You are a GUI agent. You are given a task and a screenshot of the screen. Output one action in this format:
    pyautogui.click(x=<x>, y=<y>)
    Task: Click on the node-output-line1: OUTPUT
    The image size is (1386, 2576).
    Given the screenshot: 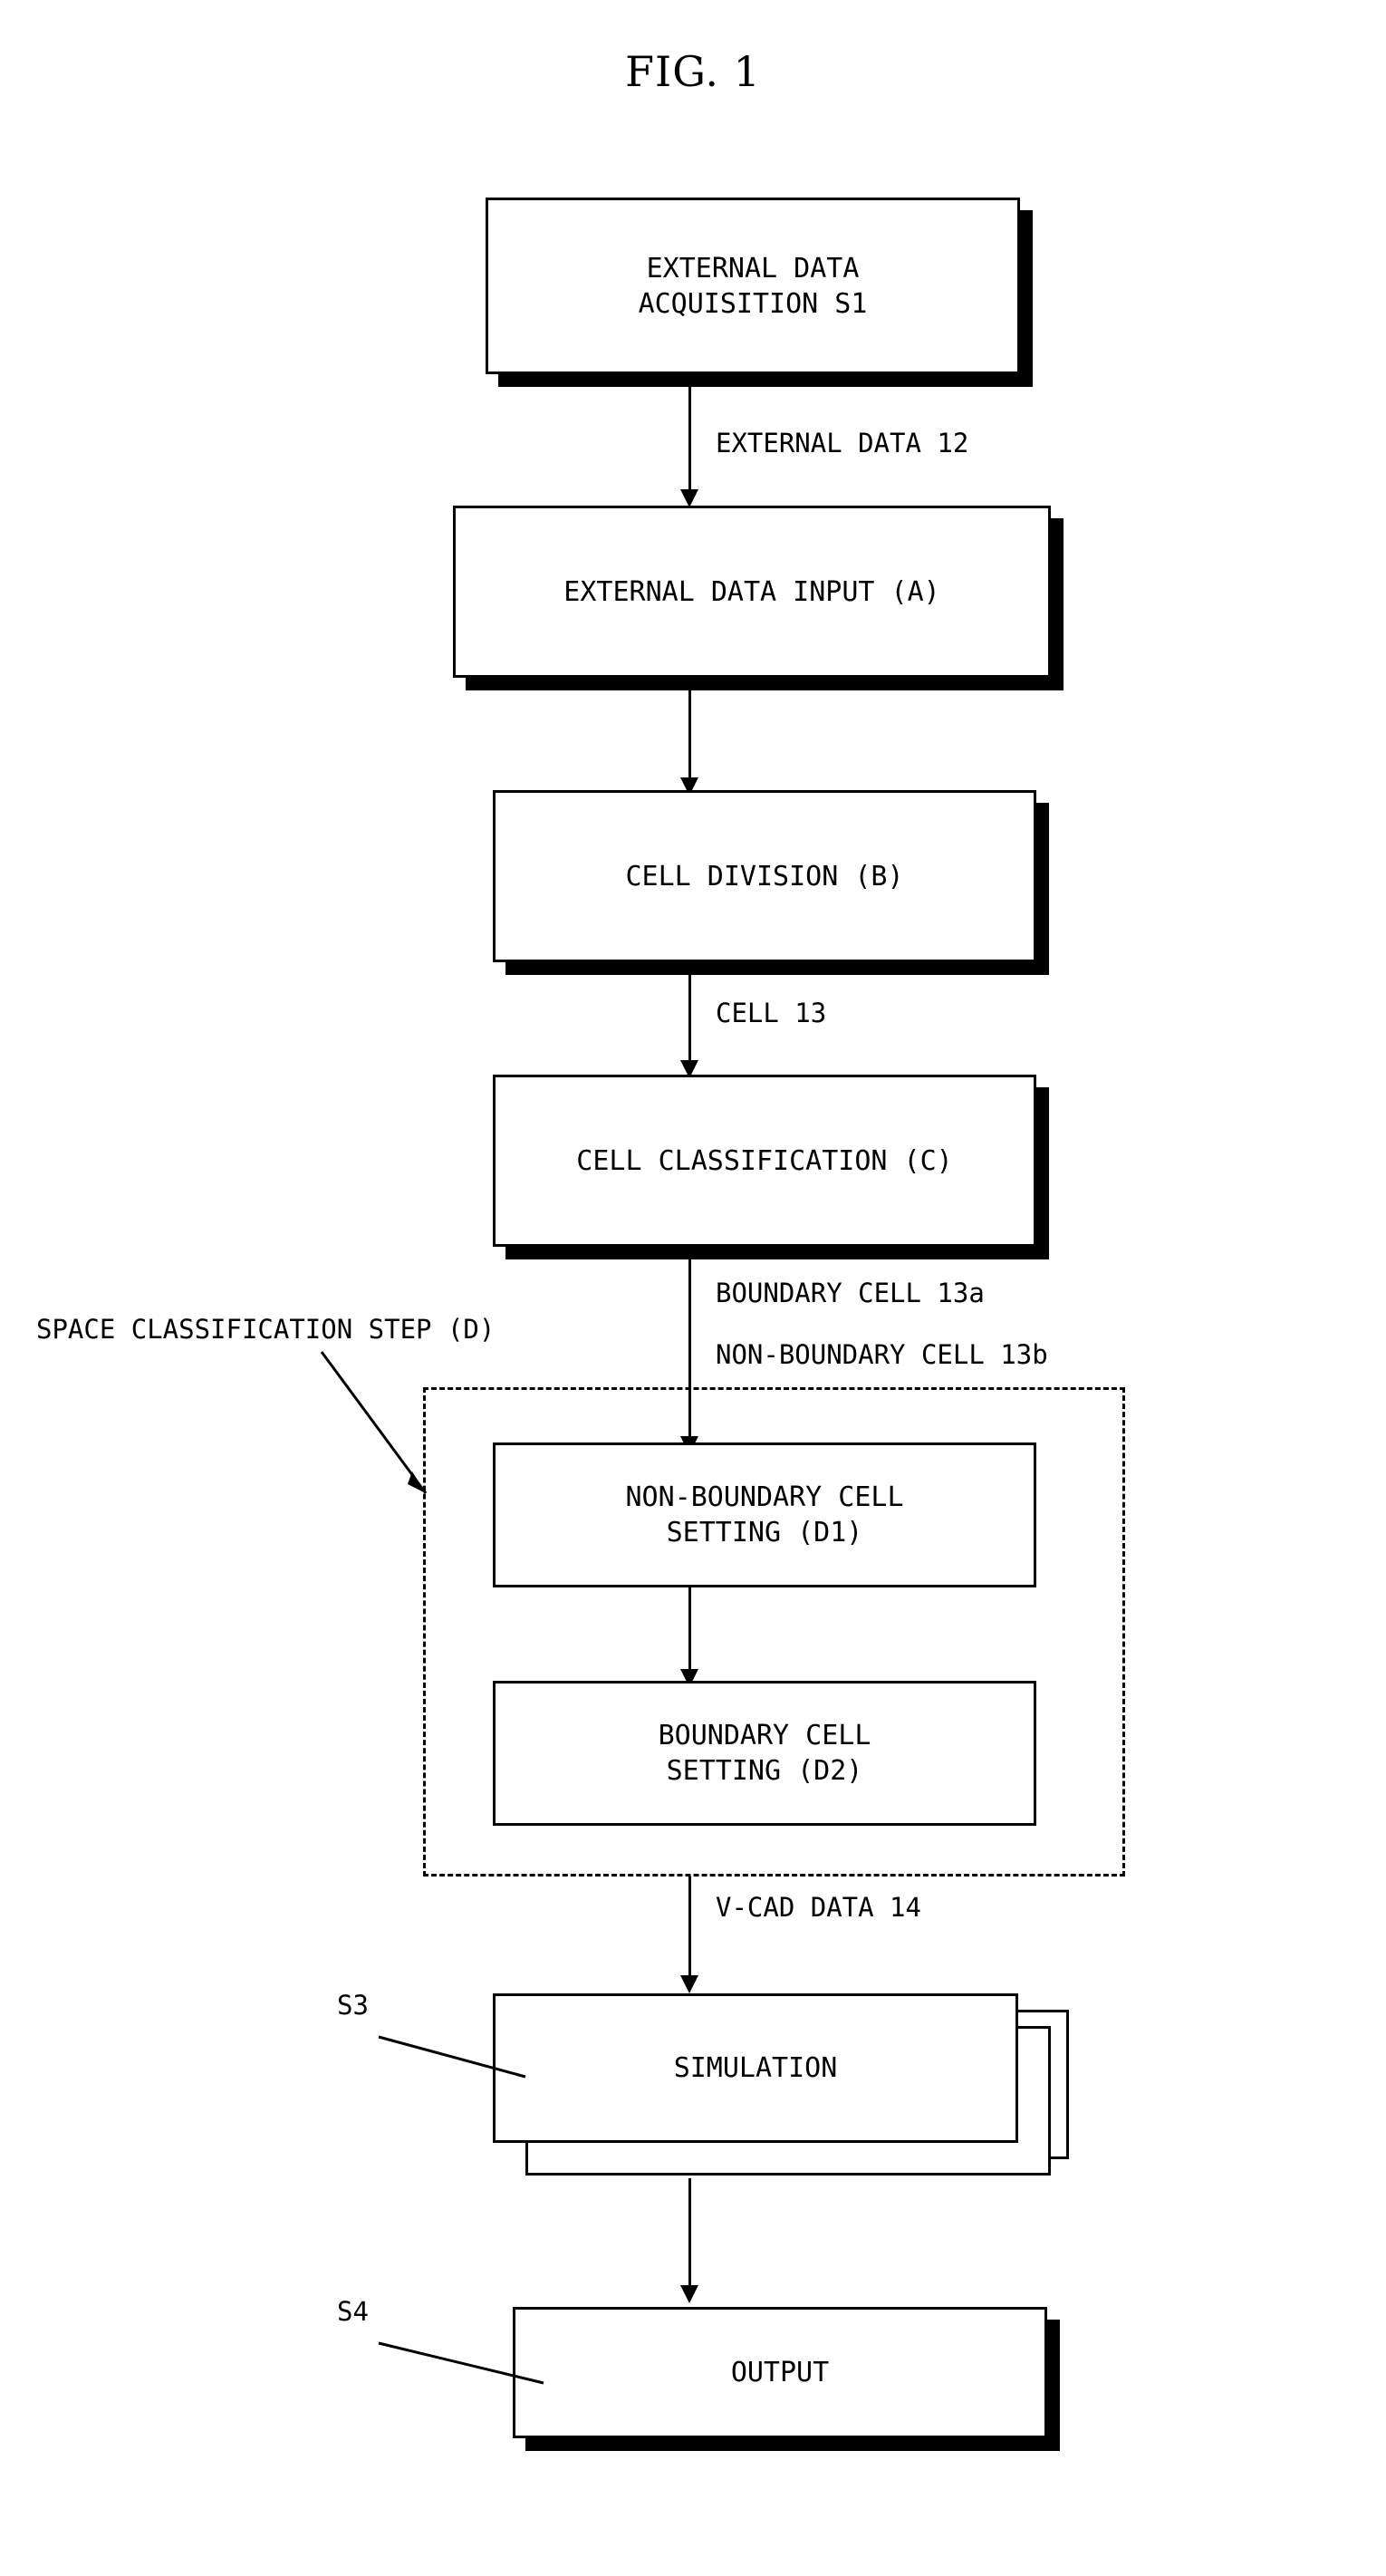 What is the action you would take?
    pyautogui.click(x=780, y=2372)
    